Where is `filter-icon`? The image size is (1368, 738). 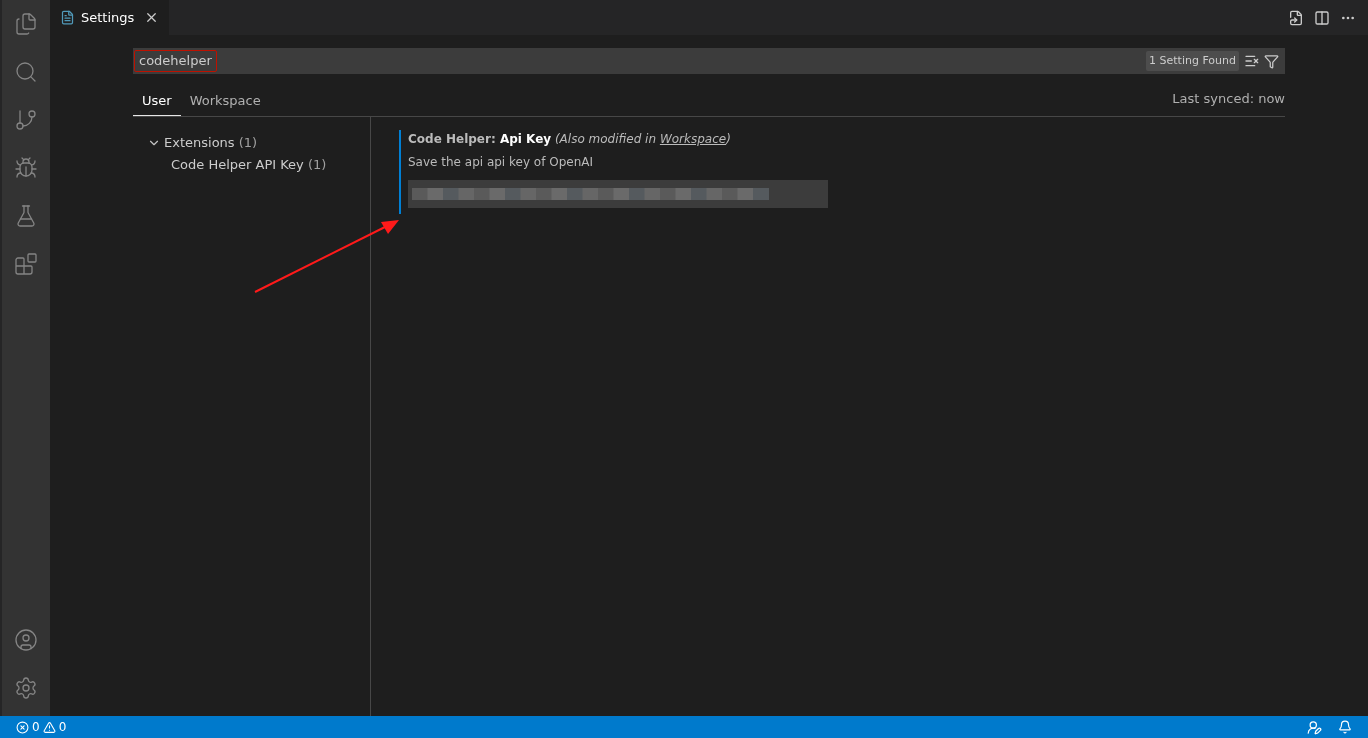 filter-icon is located at coordinates (1271, 61).